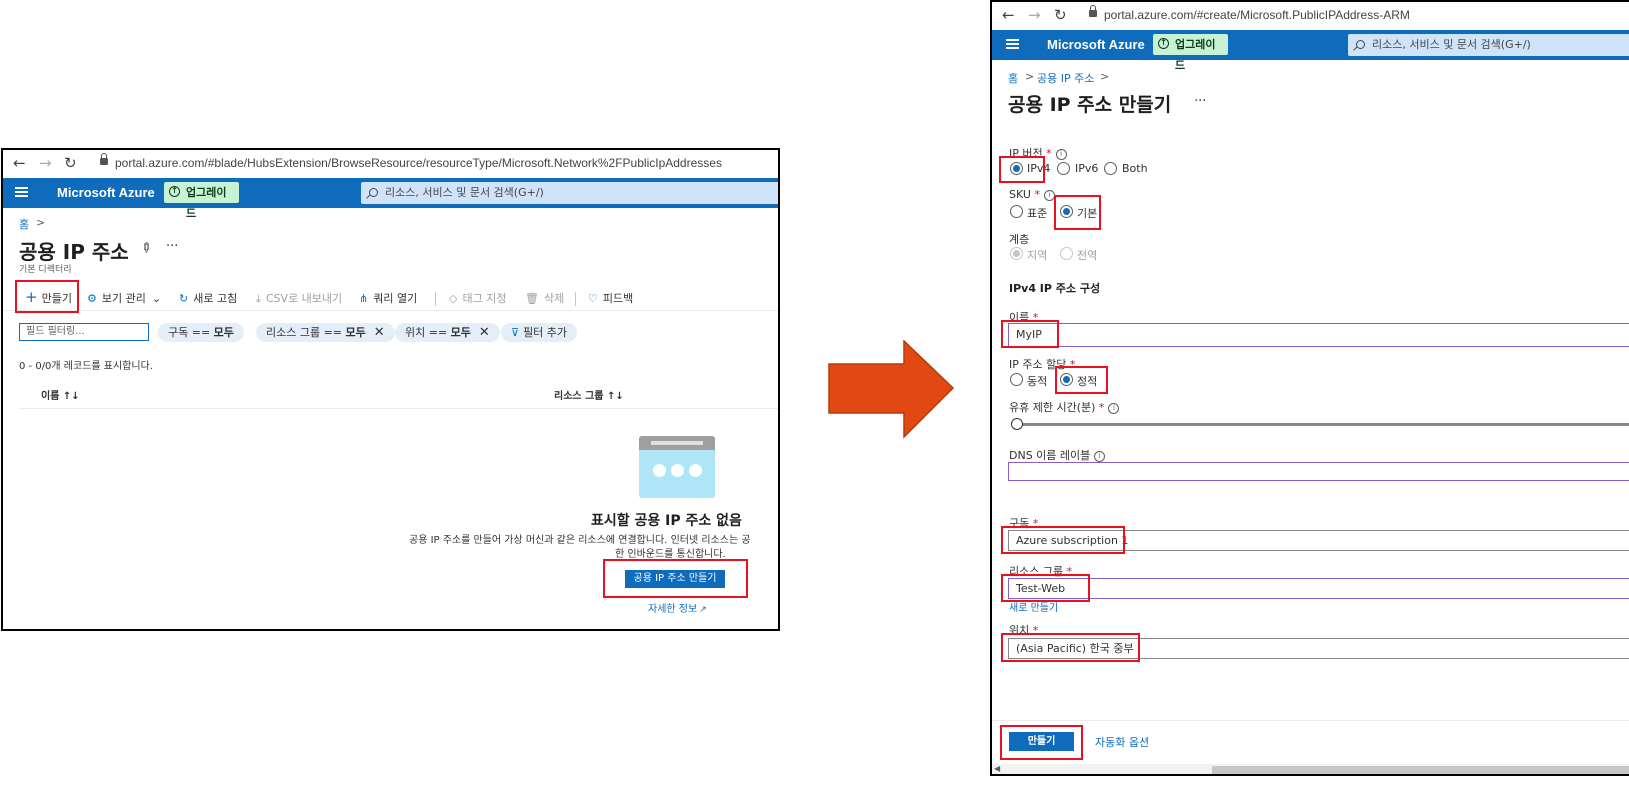  What do you see at coordinates (1020, 194) in the screenshot?
I see `sku-text: SKU` at bounding box center [1020, 194].